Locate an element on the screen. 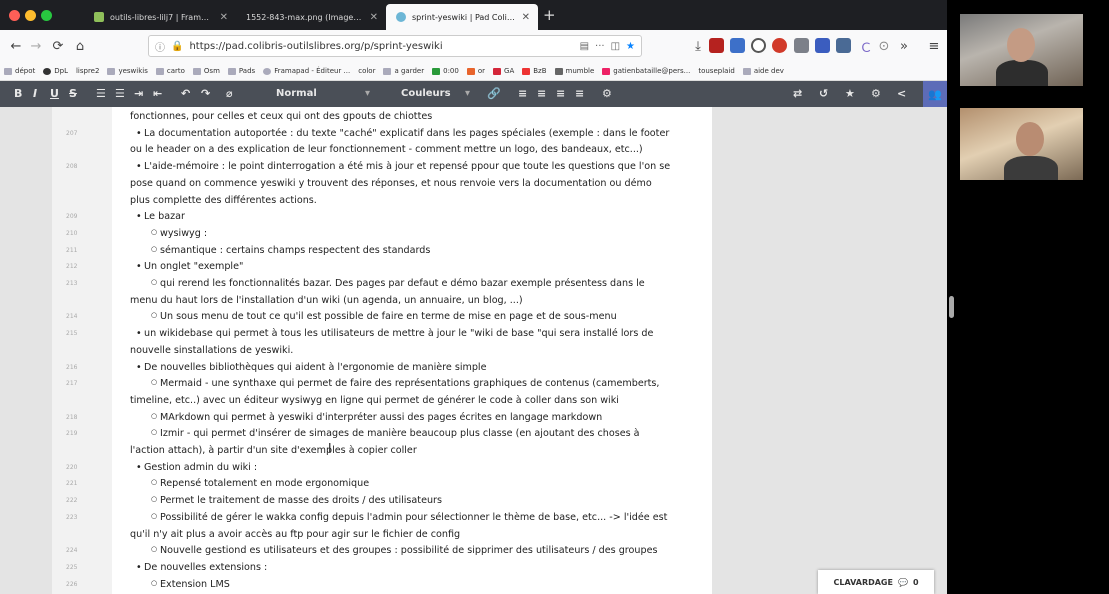  video-tile-participant is located at coordinates (1021, 144).